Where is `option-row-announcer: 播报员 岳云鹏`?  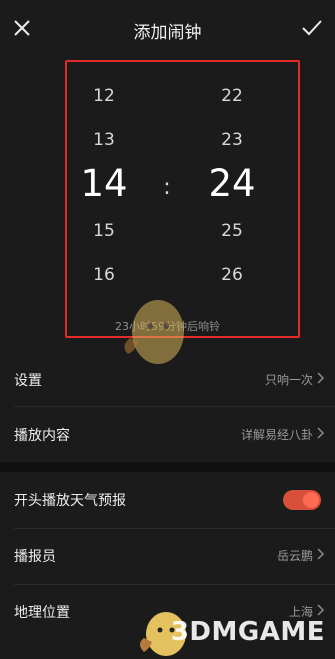
option-row-announcer: 播报员 岳云鹏 is located at coordinates (167, 556).